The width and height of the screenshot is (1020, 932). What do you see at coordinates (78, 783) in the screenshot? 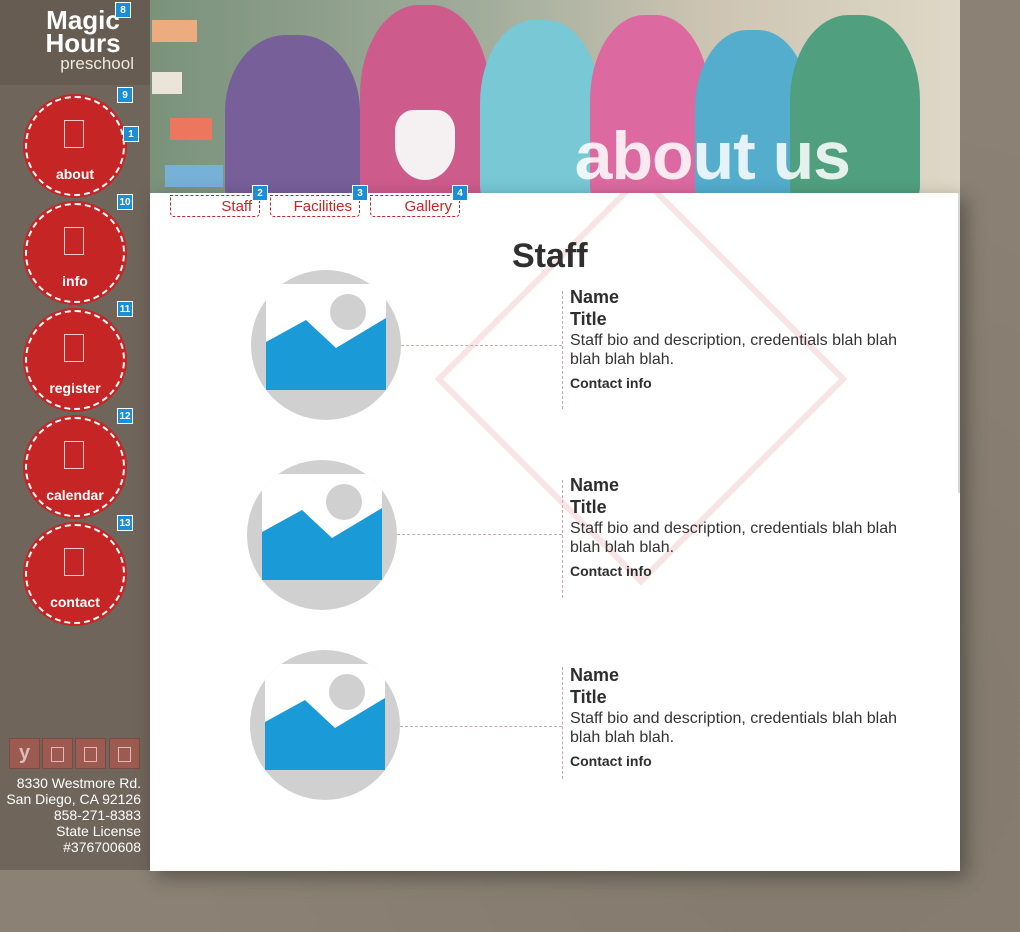
I see `address-street: 8330 Westmore Rd.` at bounding box center [78, 783].